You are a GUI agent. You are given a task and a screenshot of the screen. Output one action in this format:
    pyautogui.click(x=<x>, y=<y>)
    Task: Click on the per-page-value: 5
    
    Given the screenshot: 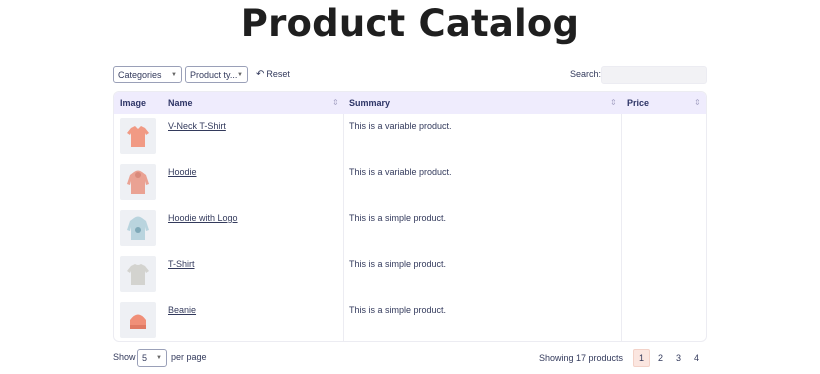 What is the action you would take?
    pyautogui.click(x=145, y=358)
    